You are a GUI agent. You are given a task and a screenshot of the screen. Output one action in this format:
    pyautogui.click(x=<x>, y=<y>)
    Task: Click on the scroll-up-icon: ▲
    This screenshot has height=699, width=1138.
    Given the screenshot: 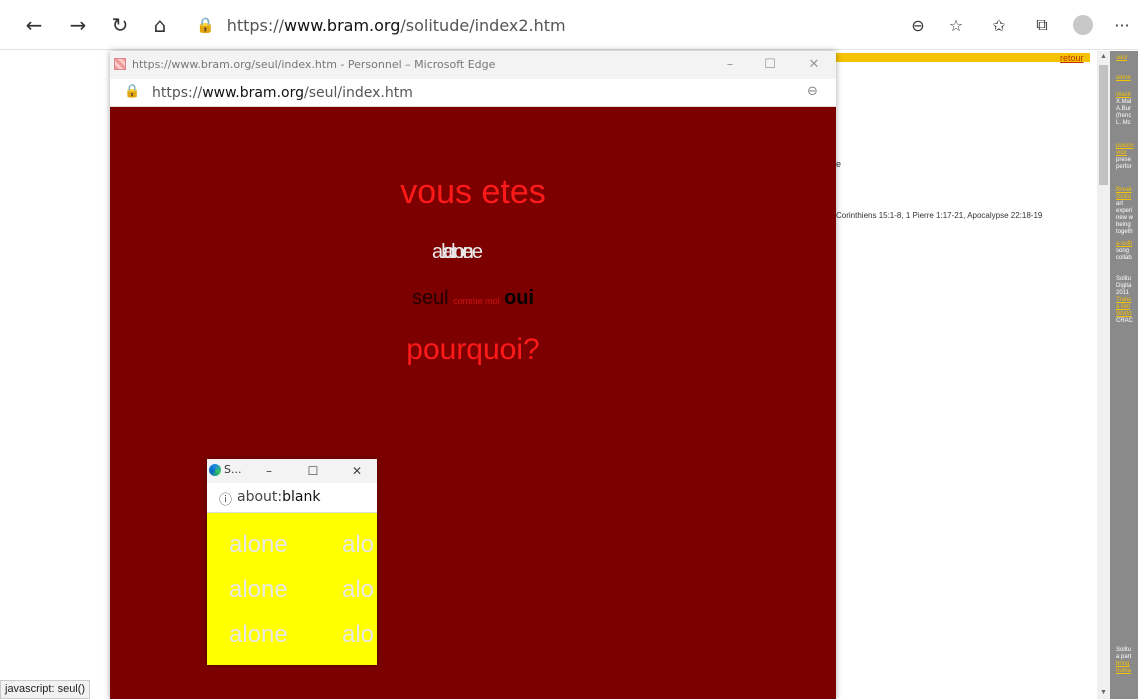 What is the action you would take?
    pyautogui.click(x=1103, y=57)
    